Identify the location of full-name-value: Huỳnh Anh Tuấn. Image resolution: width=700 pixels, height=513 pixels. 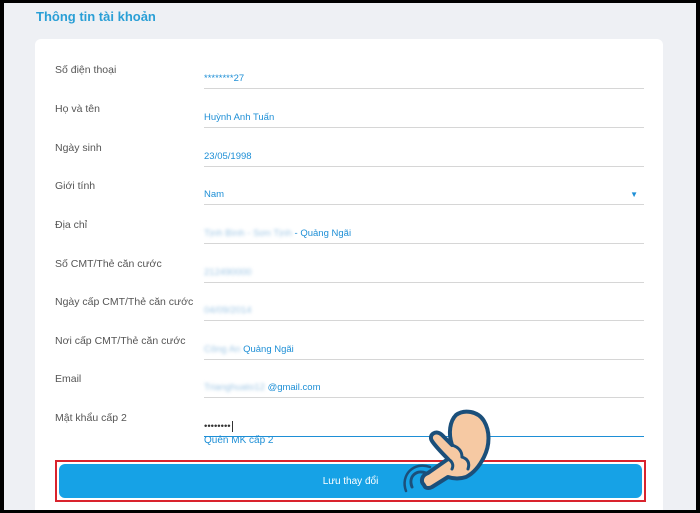
(239, 117).